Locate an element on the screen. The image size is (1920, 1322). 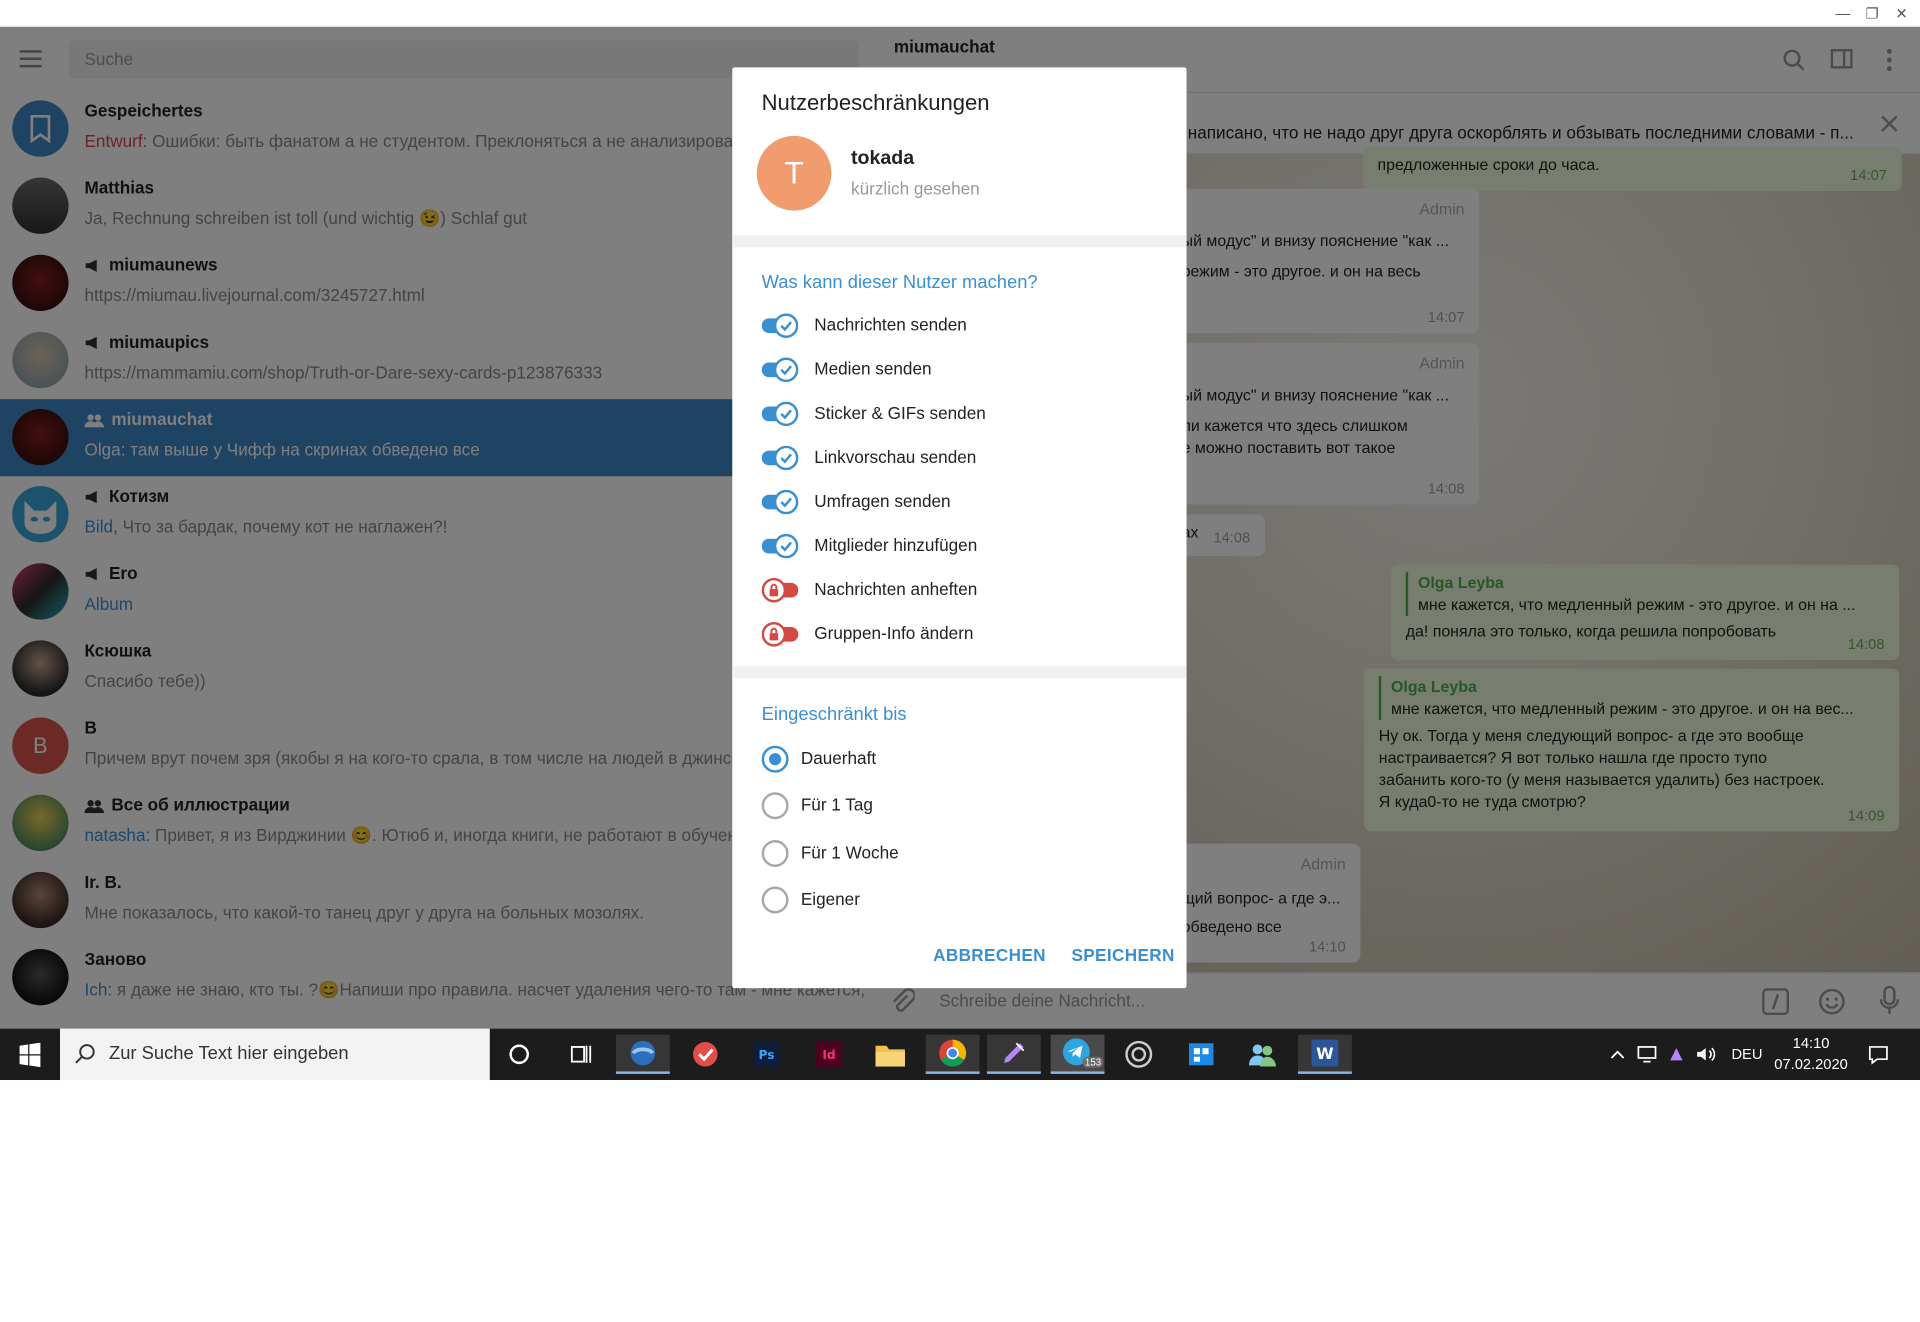
todo-app-icon is located at coordinates (705, 1054).